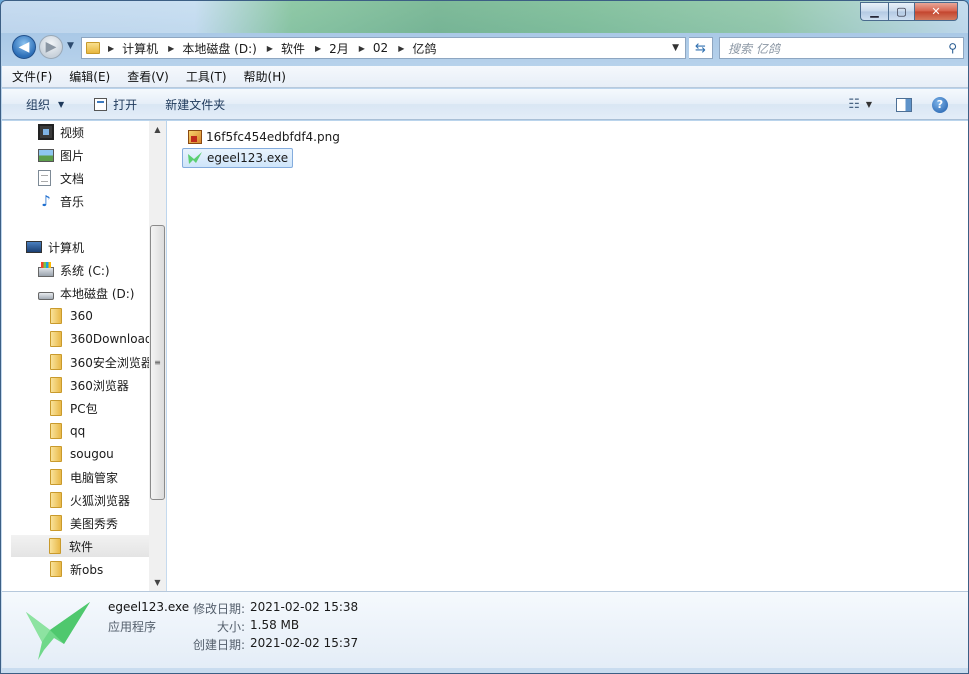 The image size is (969, 674). I want to click on sidebar-folder-pc-manager: 电脑管家, so click(84, 477).